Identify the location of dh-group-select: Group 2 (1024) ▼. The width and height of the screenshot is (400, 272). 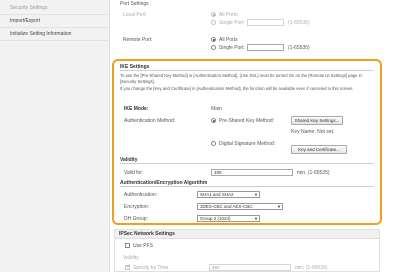
(228, 218).